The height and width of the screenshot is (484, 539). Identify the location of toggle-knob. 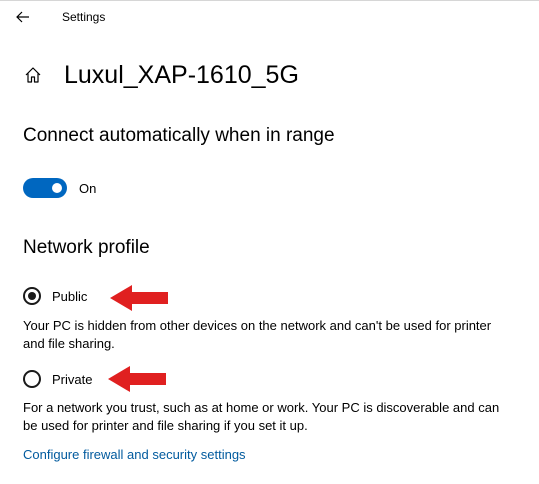
(57, 188).